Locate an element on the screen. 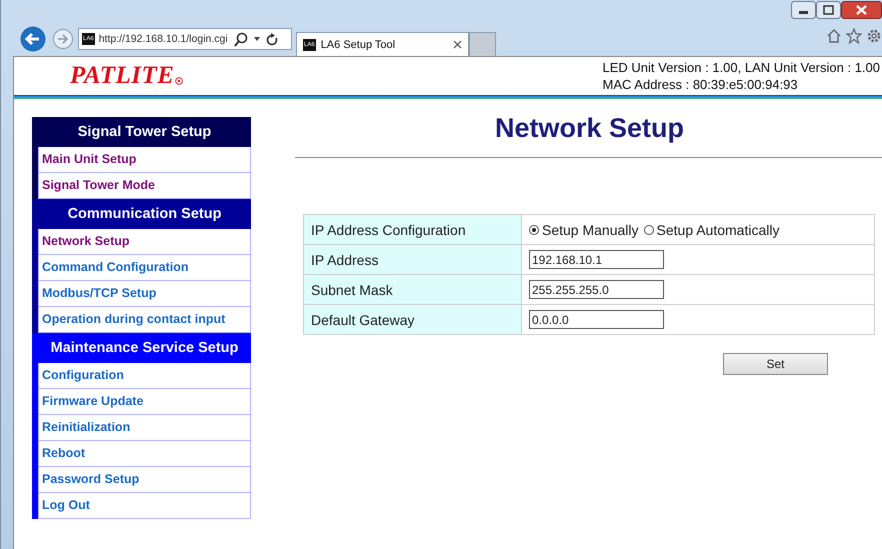 This screenshot has width=882, height=549. sidebar-link: Signal Tower Mode is located at coordinates (144, 186).